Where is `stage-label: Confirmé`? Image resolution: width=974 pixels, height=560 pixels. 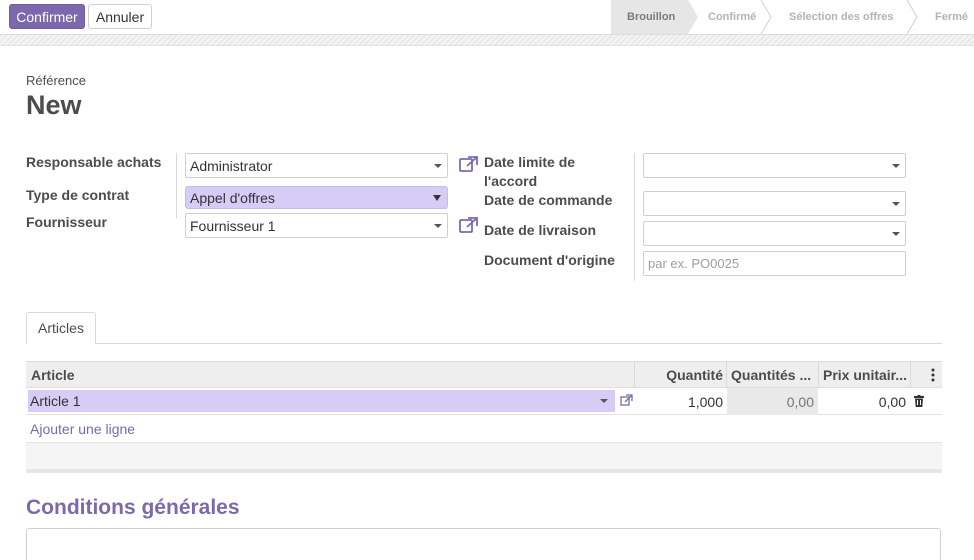 stage-label: Confirmé is located at coordinates (732, 17).